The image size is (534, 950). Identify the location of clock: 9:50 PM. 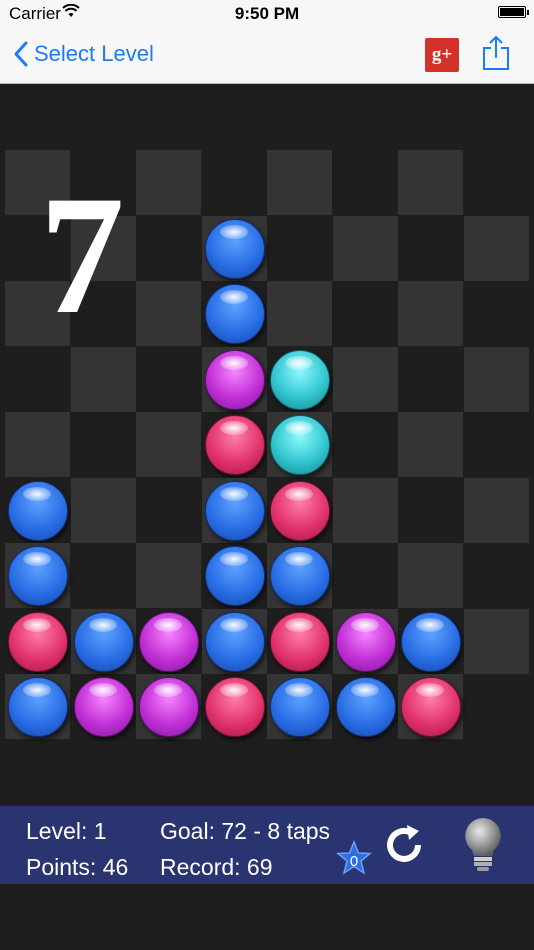
(267, 13).